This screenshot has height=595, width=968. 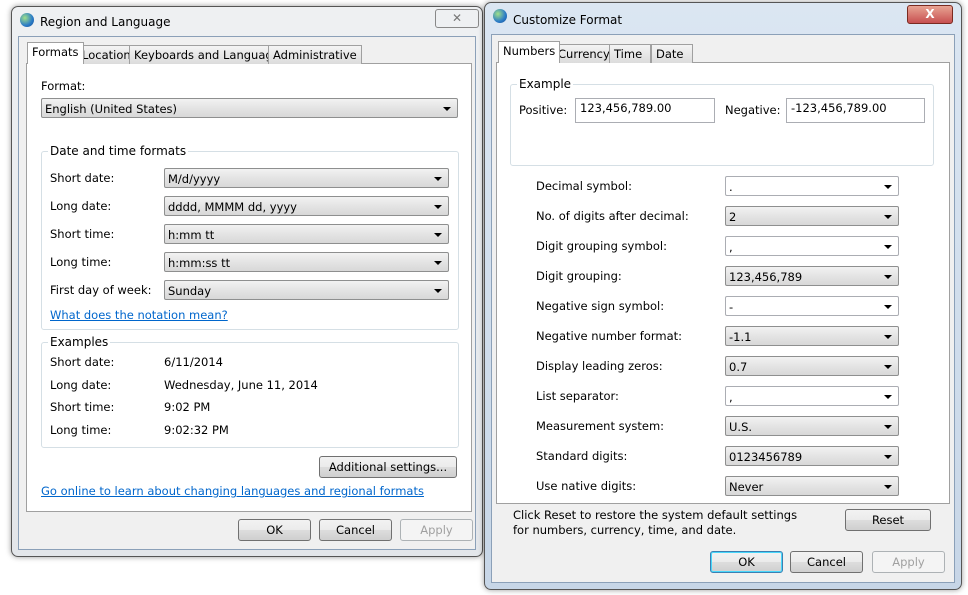 I want to click on setting-value: -, so click(x=731, y=307).